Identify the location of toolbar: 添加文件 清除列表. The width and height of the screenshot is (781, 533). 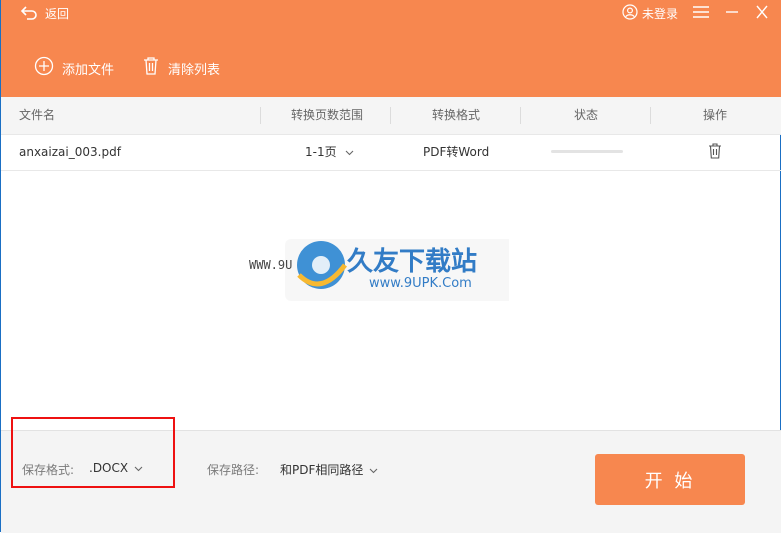
(127, 68).